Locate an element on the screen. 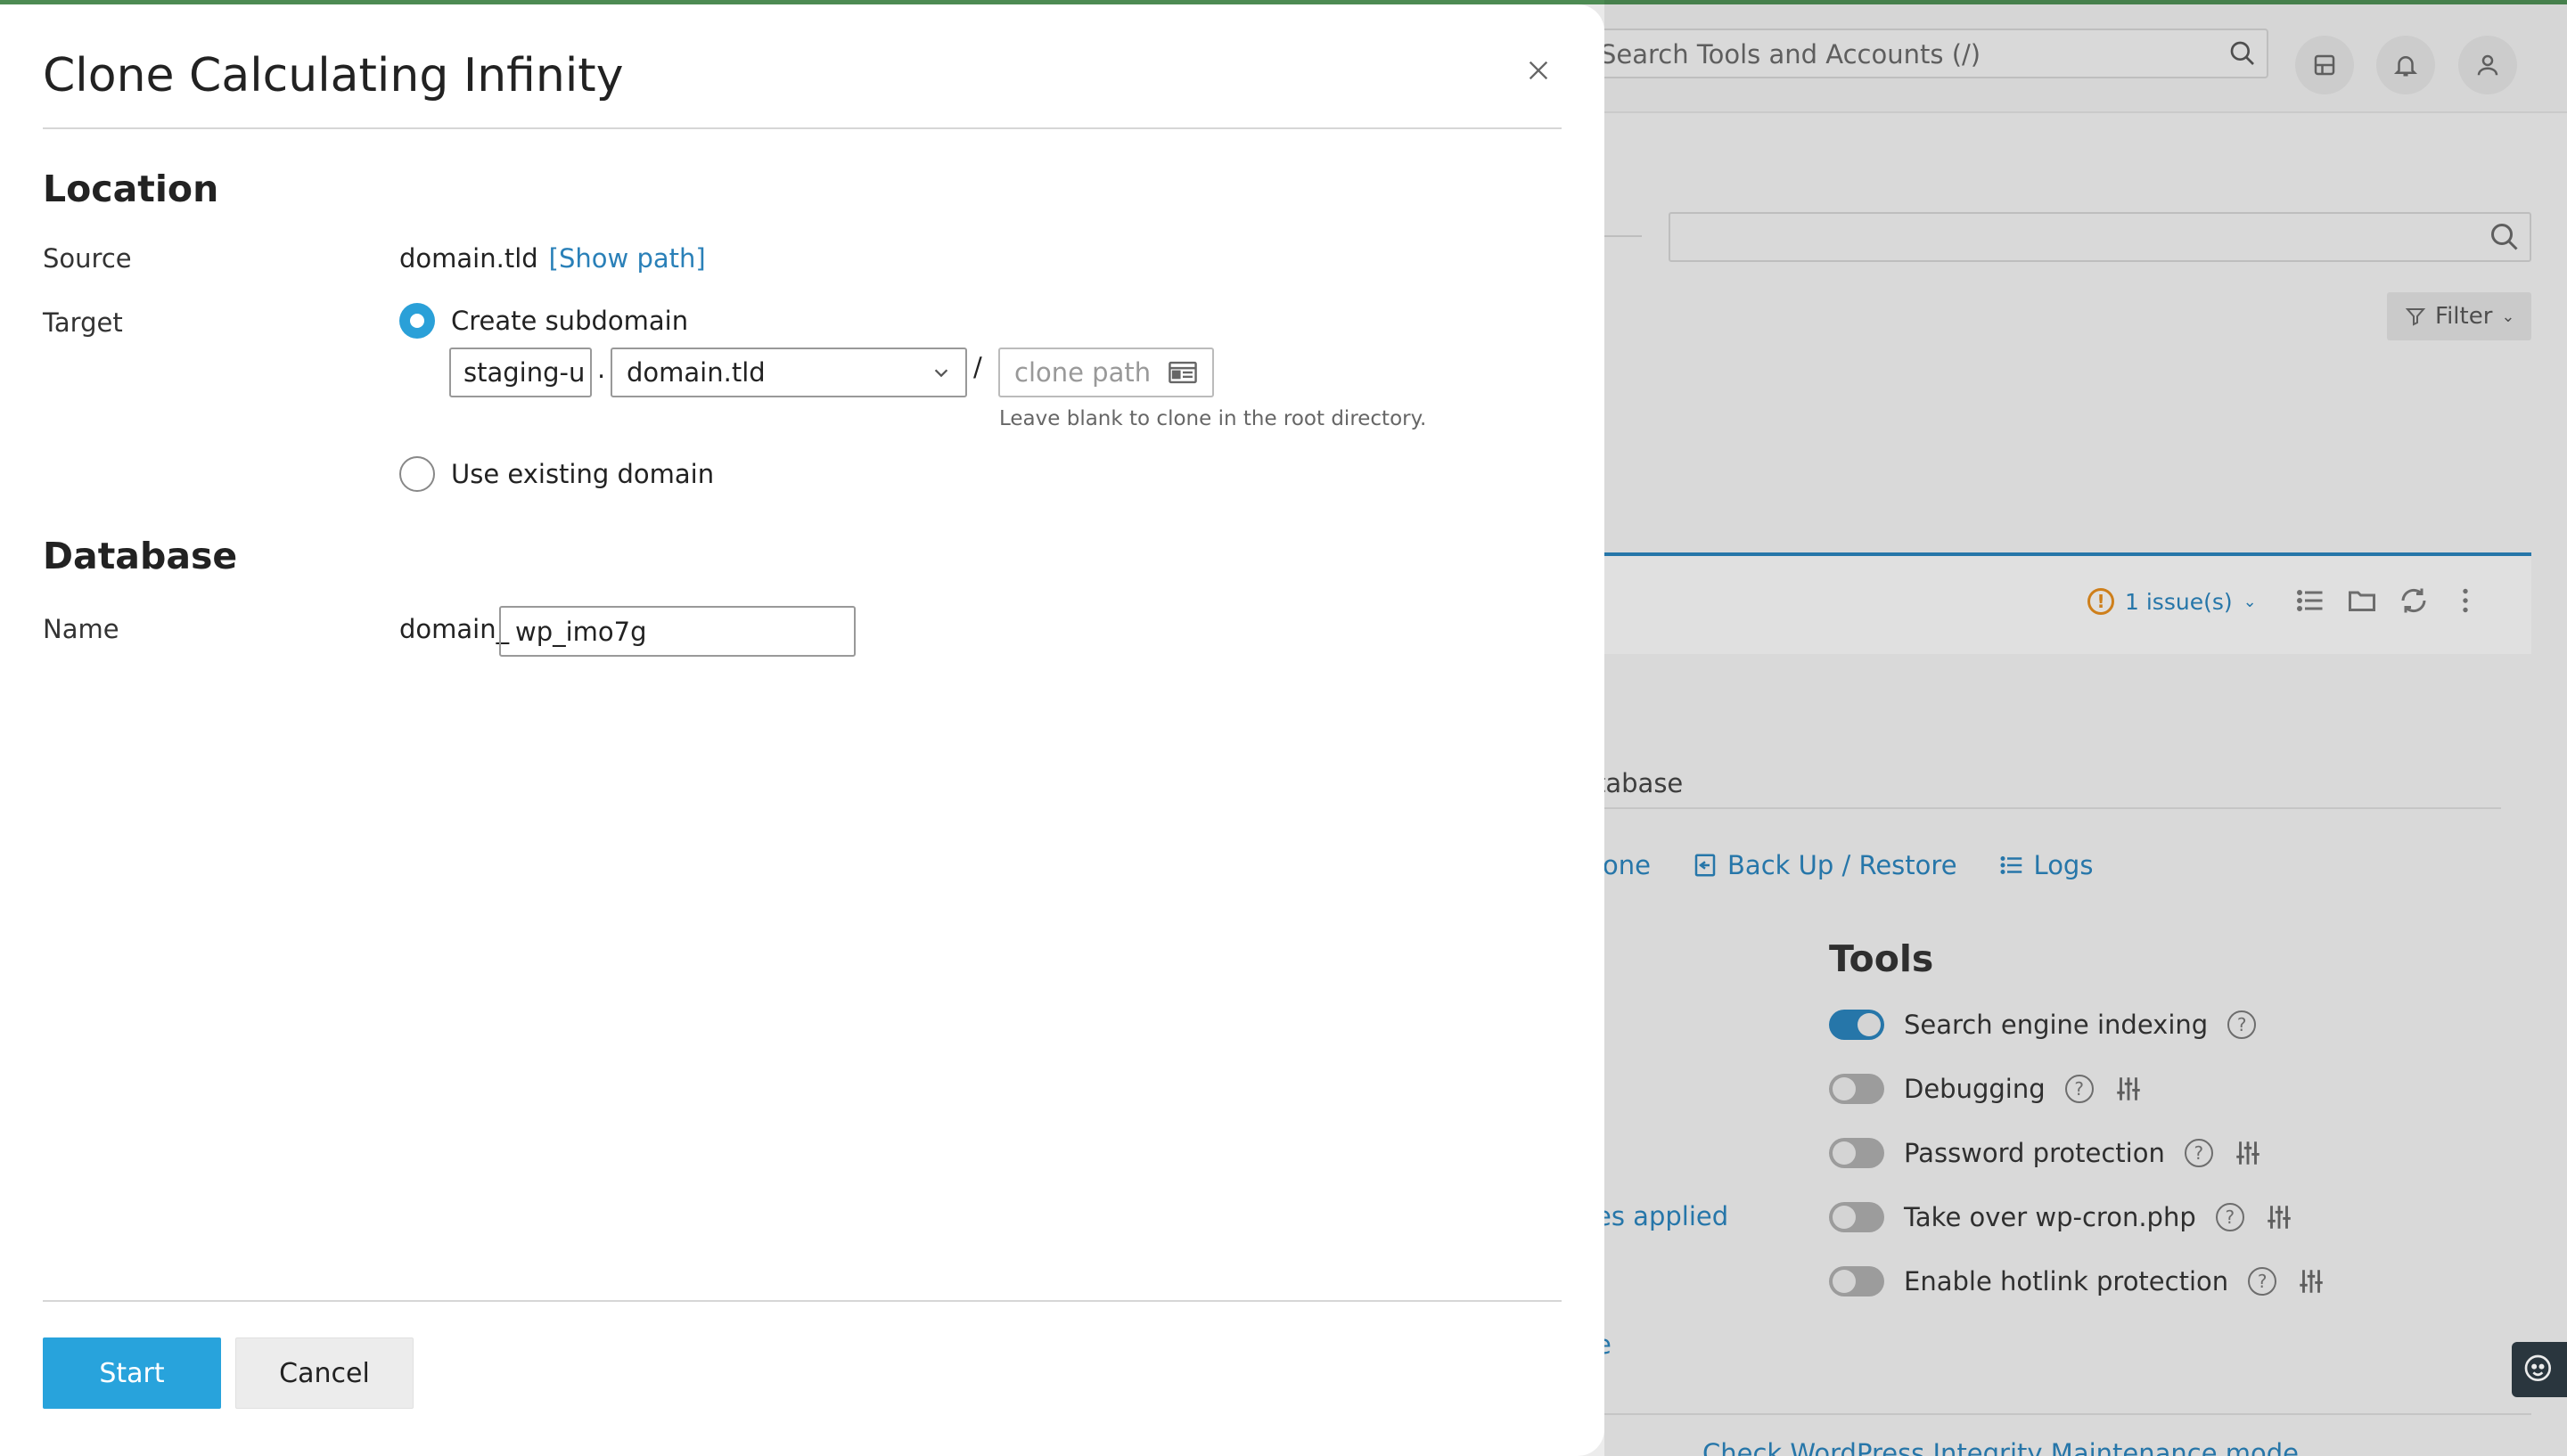  location-heading: Location is located at coordinates (131, 189).